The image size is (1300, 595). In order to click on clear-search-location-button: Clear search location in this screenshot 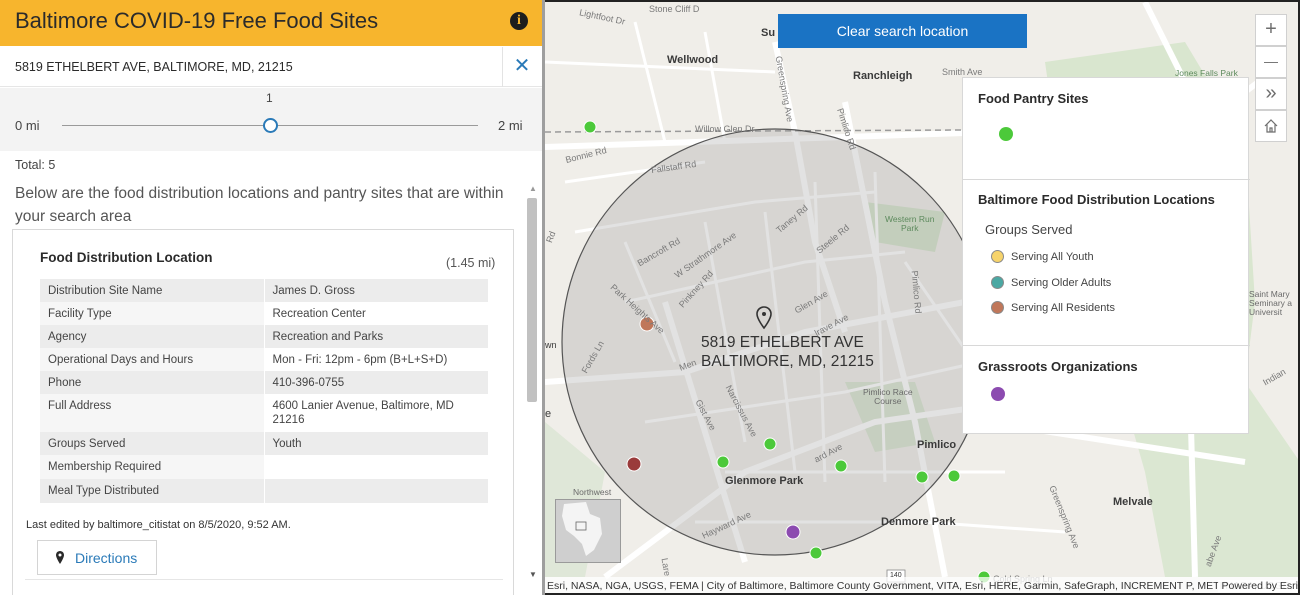, I will do `click(902, 31)`.